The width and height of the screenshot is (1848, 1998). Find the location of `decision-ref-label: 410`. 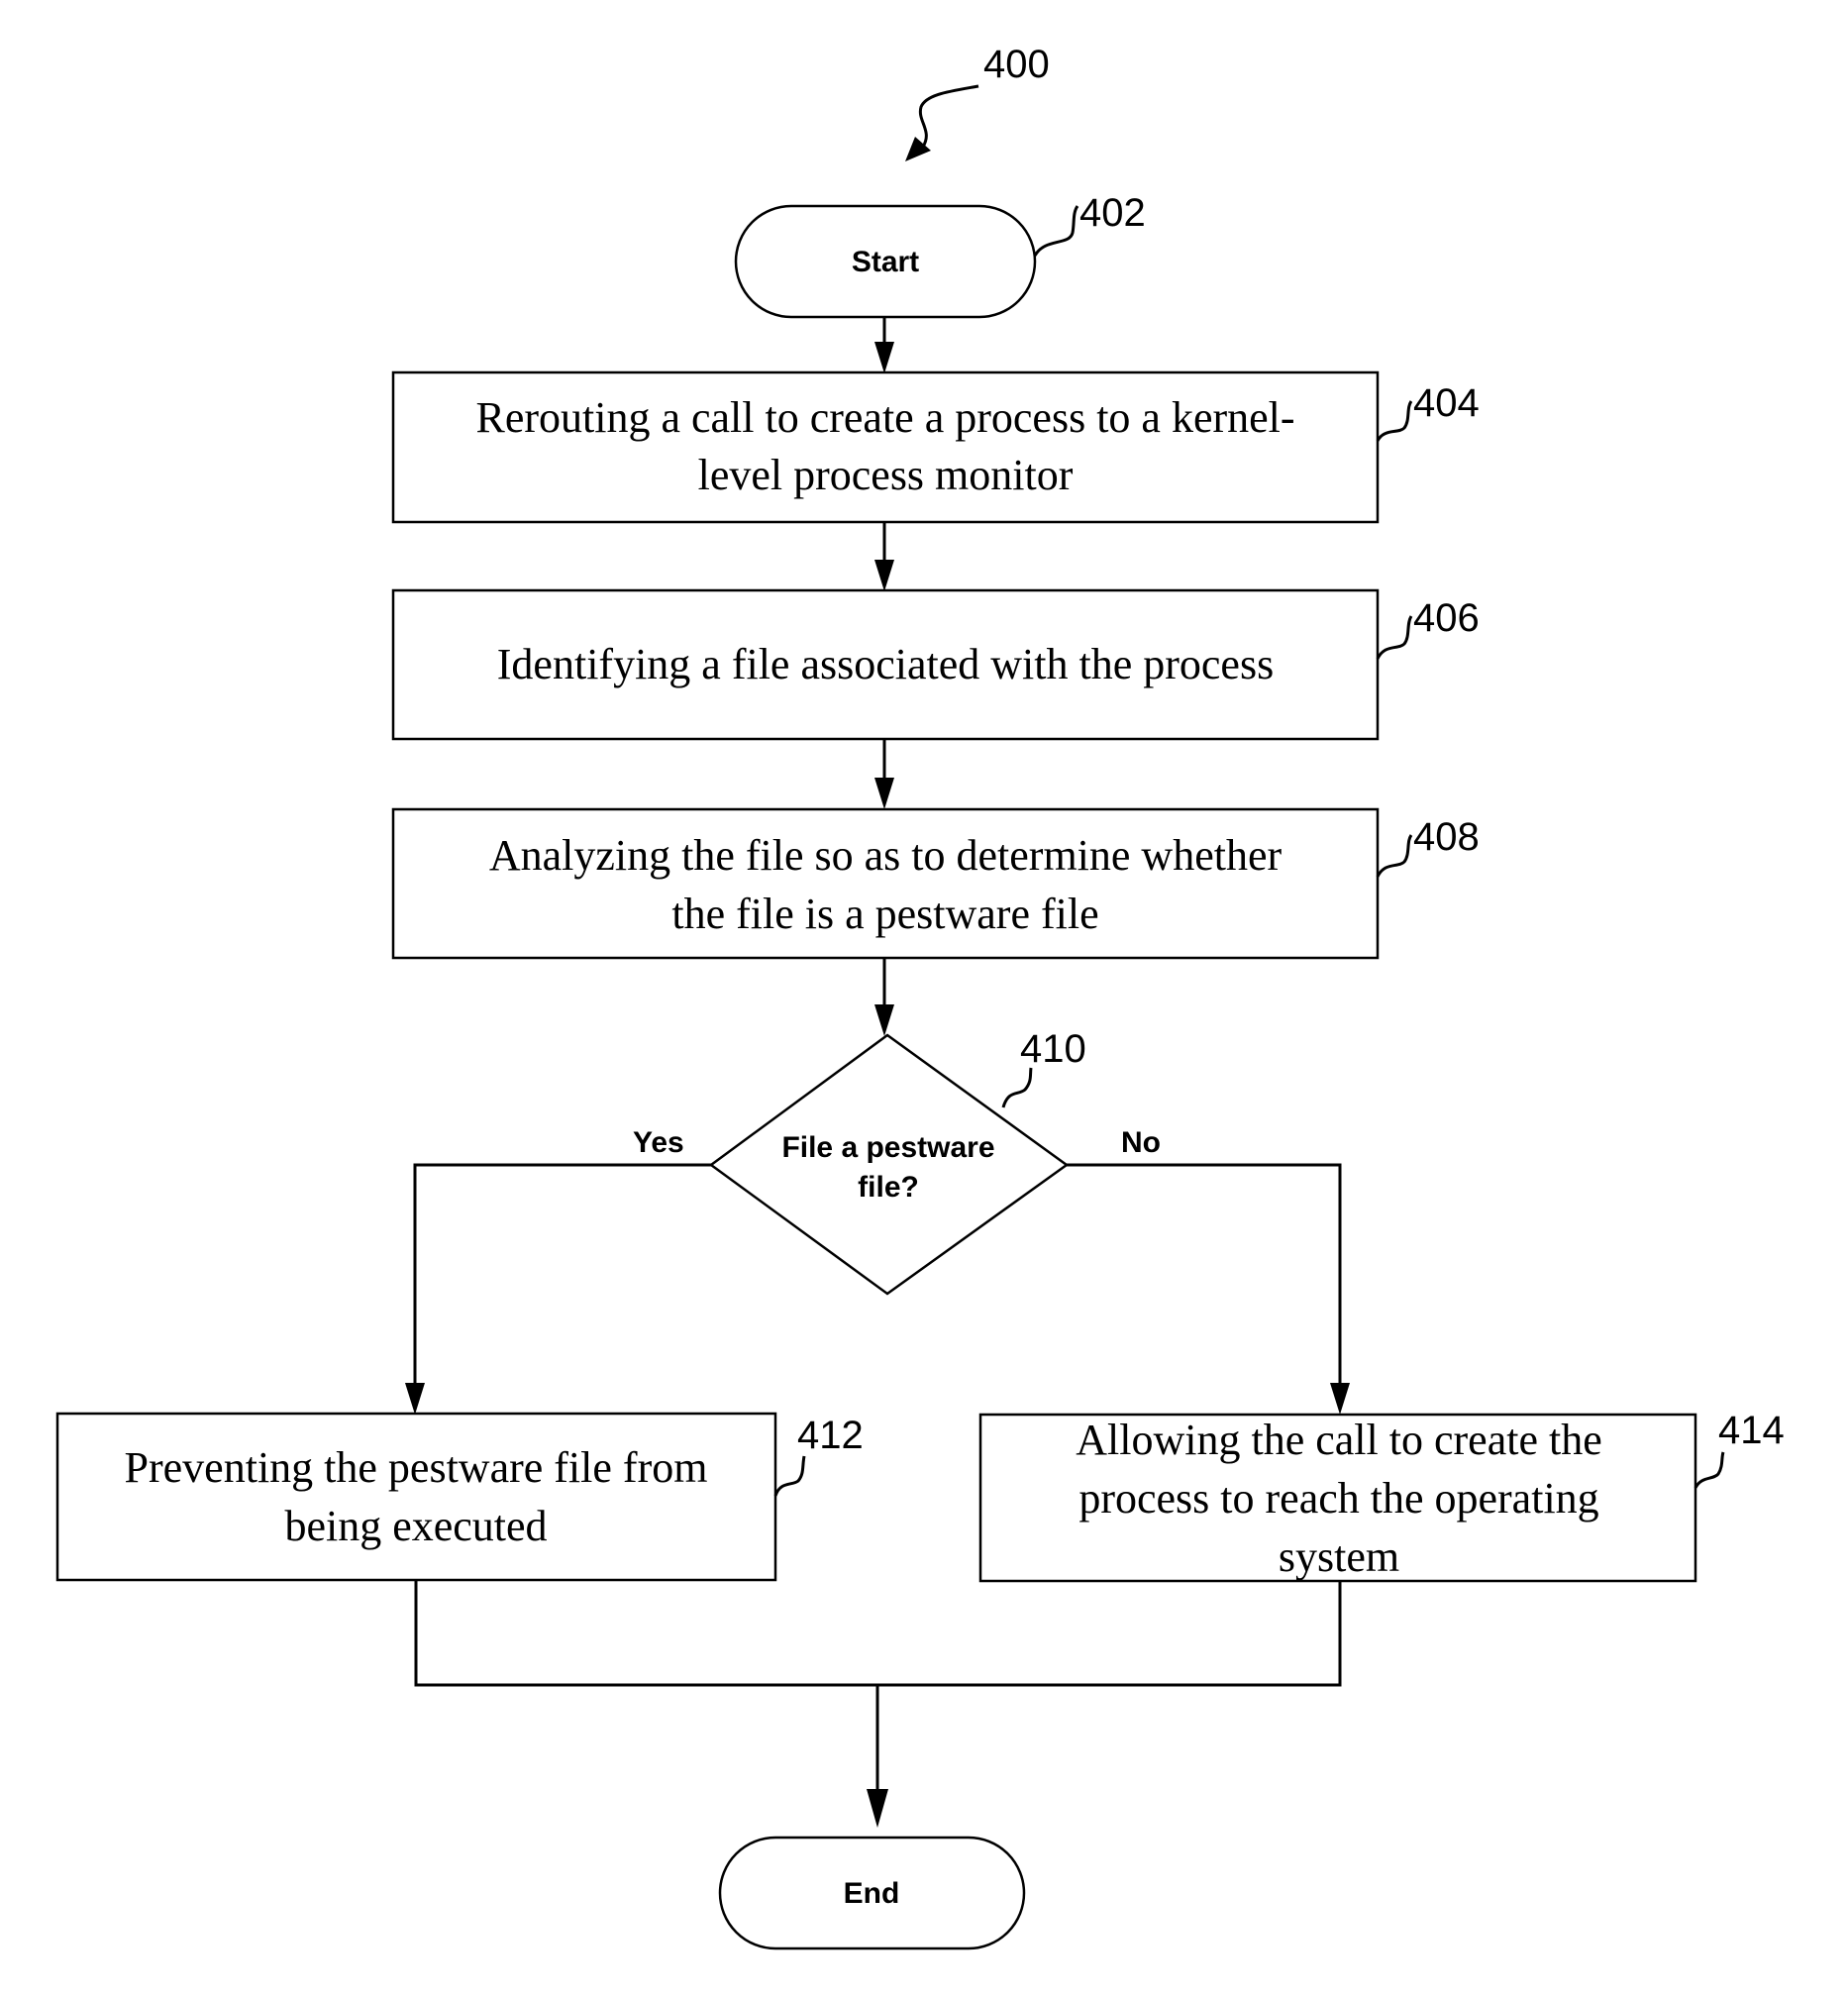

decision-ref-label: 410 is located at coordinates (1053, 1049).